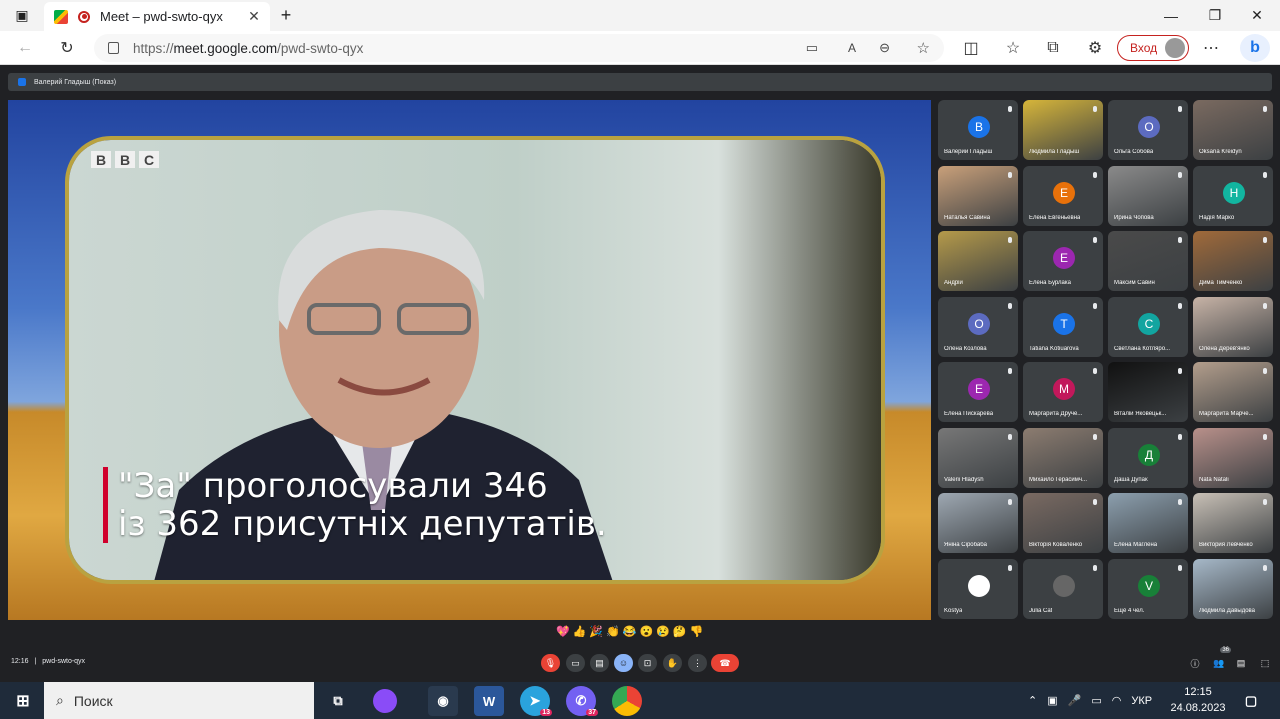 The width and height of the screenshot is (1280, 719). What do you see at coordinates (852, 48) in the screenshot?
I see `read-aloud-icon: A` at bounding box center [852, 48].